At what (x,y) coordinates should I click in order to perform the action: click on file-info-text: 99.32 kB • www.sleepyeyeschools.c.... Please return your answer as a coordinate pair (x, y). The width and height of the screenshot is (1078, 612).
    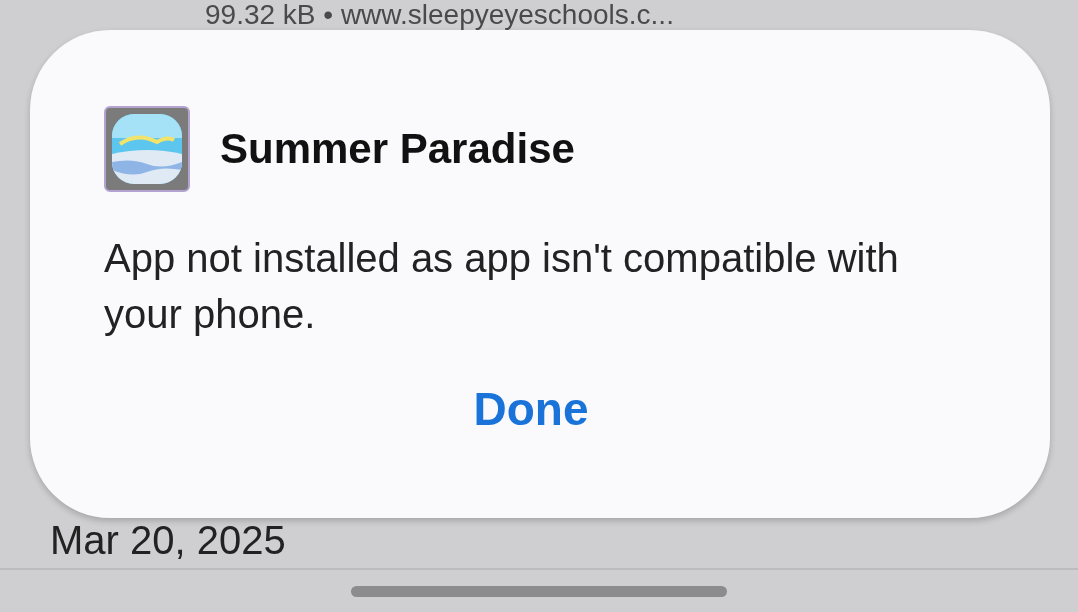
    Looking at the image, I should click on (439, 15).